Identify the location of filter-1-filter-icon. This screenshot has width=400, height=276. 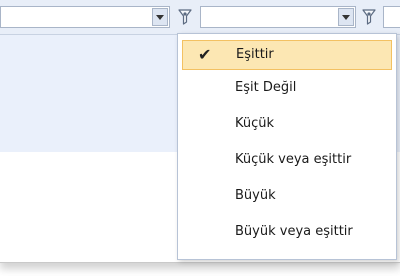
(185, 17).